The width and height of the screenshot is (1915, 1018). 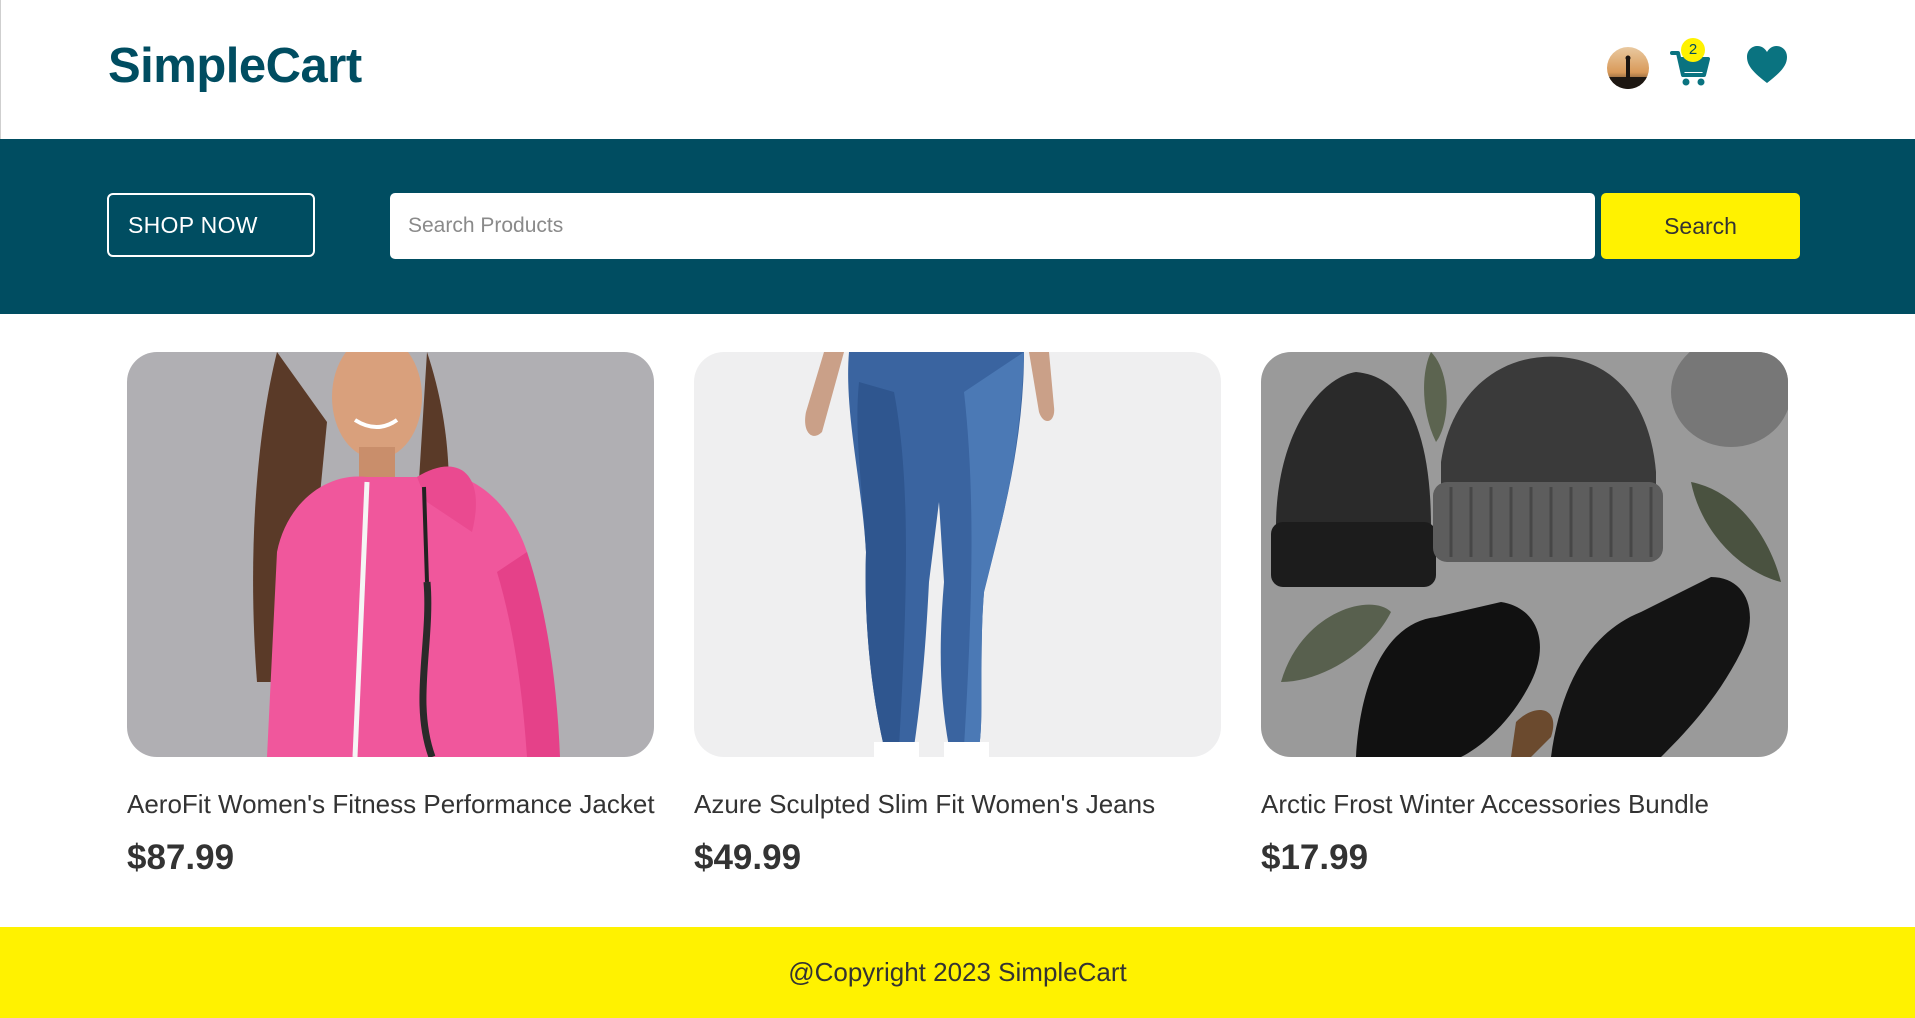 What do you see at coordinates (957, 804) in the screenshot?
I see `product-title: Azure Sculpted Slim Fit Women's Jeans` at bounding box center [957, 804].